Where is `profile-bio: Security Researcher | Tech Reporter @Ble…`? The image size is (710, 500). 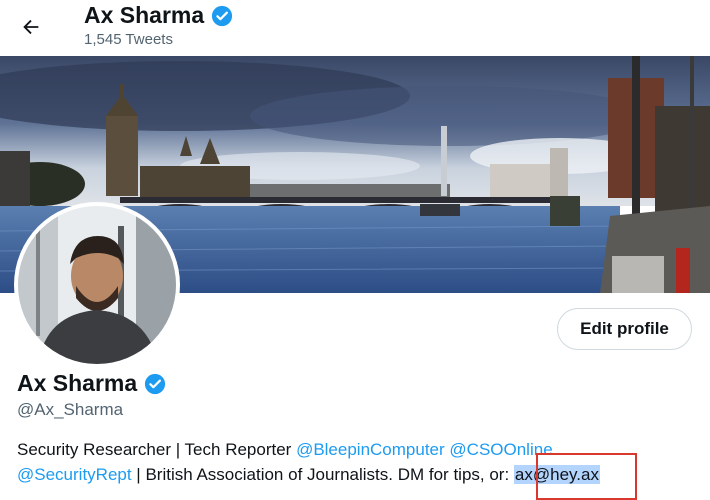 profile-bio: Security Researcher | Tech Reporter @Ble… is located at coordinates (362, 462).